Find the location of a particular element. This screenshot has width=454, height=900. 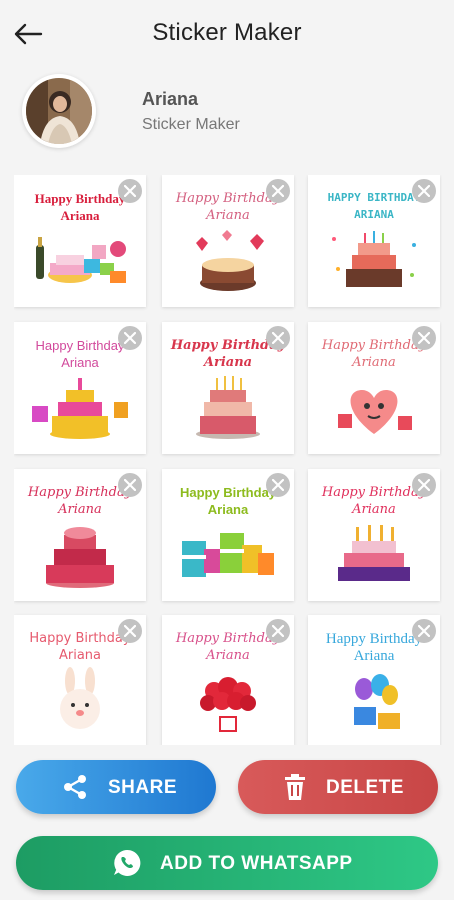

share-button-label: SHARE is located at coordinates (143, 787).